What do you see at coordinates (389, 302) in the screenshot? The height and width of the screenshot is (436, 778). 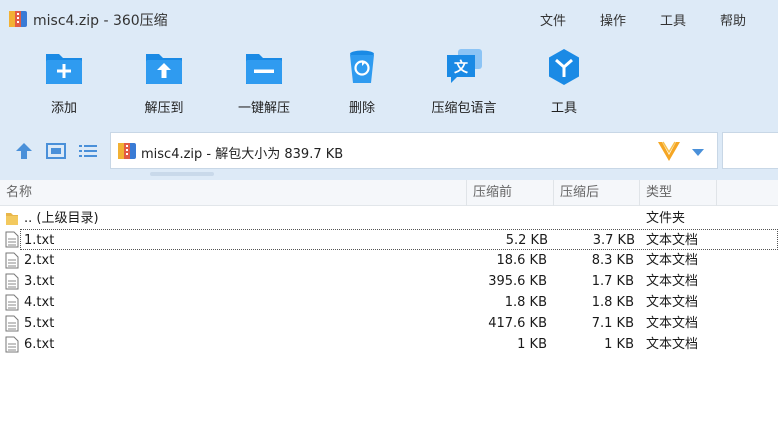 I see `table-row: 4.txt 1.8 KB 1.8 KB 文本文档` at bounding box center [389, 302].